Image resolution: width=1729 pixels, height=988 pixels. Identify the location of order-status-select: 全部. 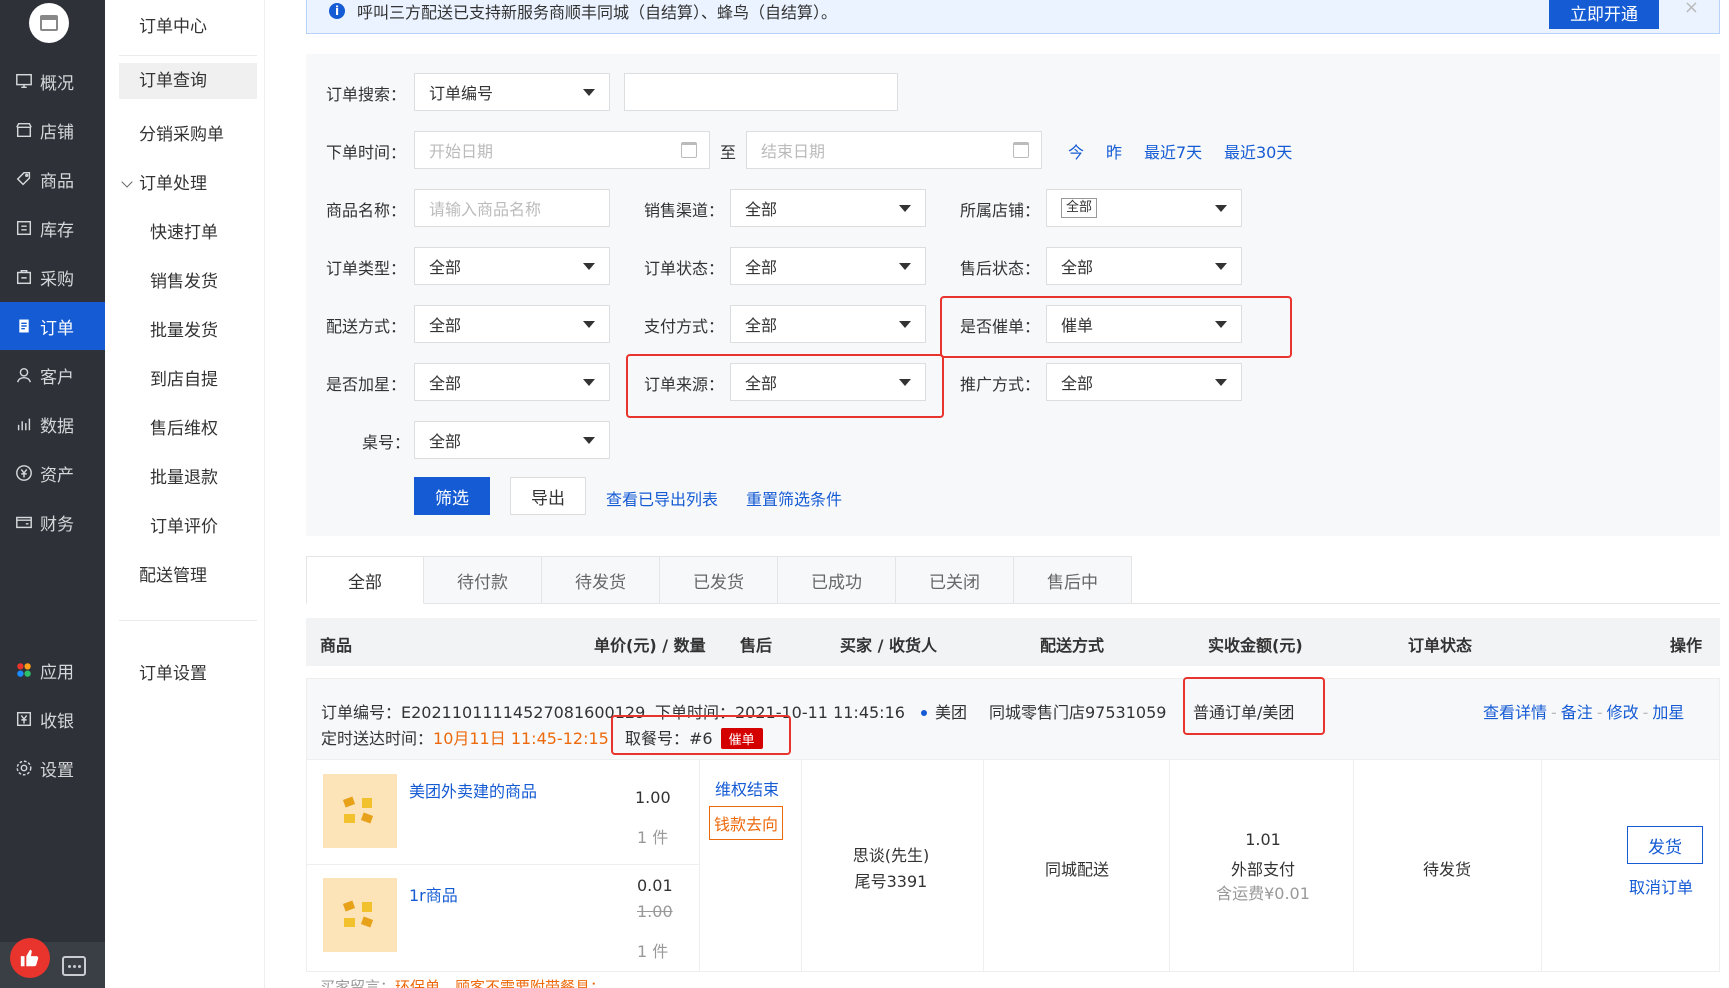
(828, 266).